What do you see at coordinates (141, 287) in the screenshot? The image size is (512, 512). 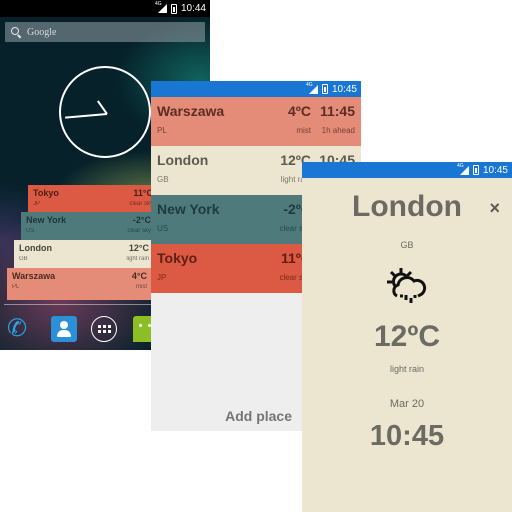 I see `widget-desc: mist` at bounding box center [141, 287].